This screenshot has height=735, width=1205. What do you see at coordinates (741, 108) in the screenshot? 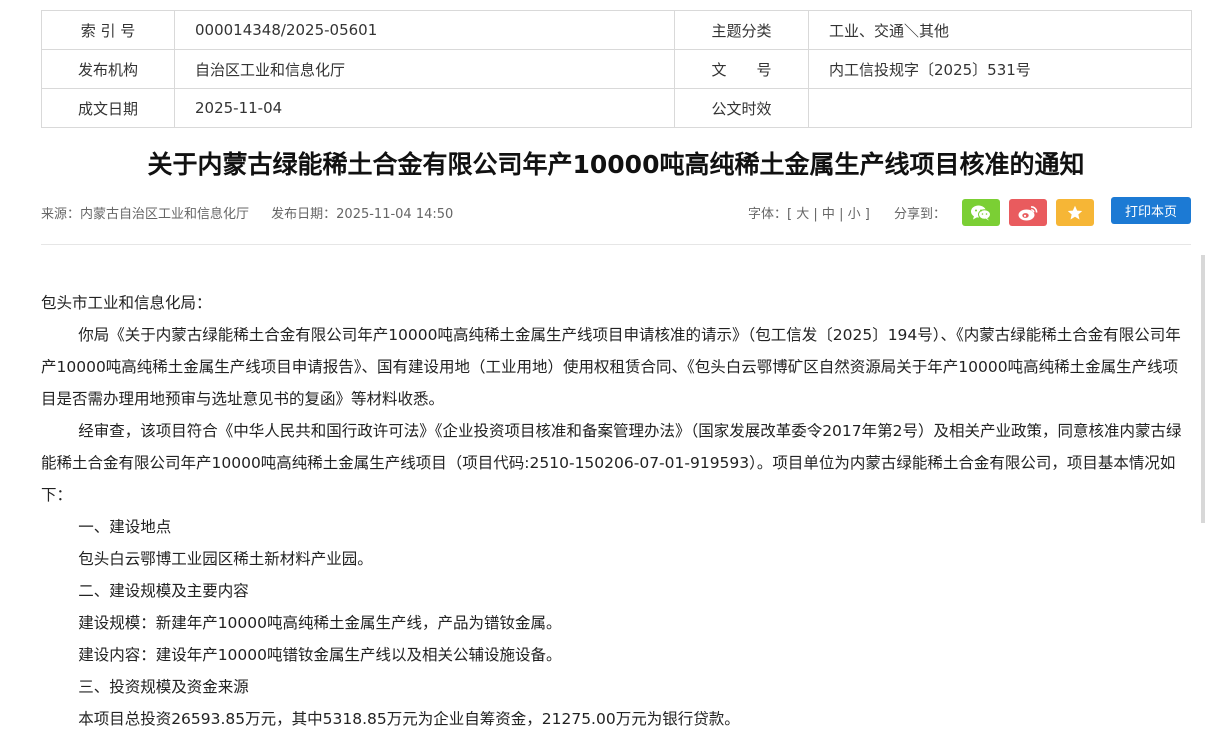
I see `validity-label: 公文时效` at bounding box center [741, 108].